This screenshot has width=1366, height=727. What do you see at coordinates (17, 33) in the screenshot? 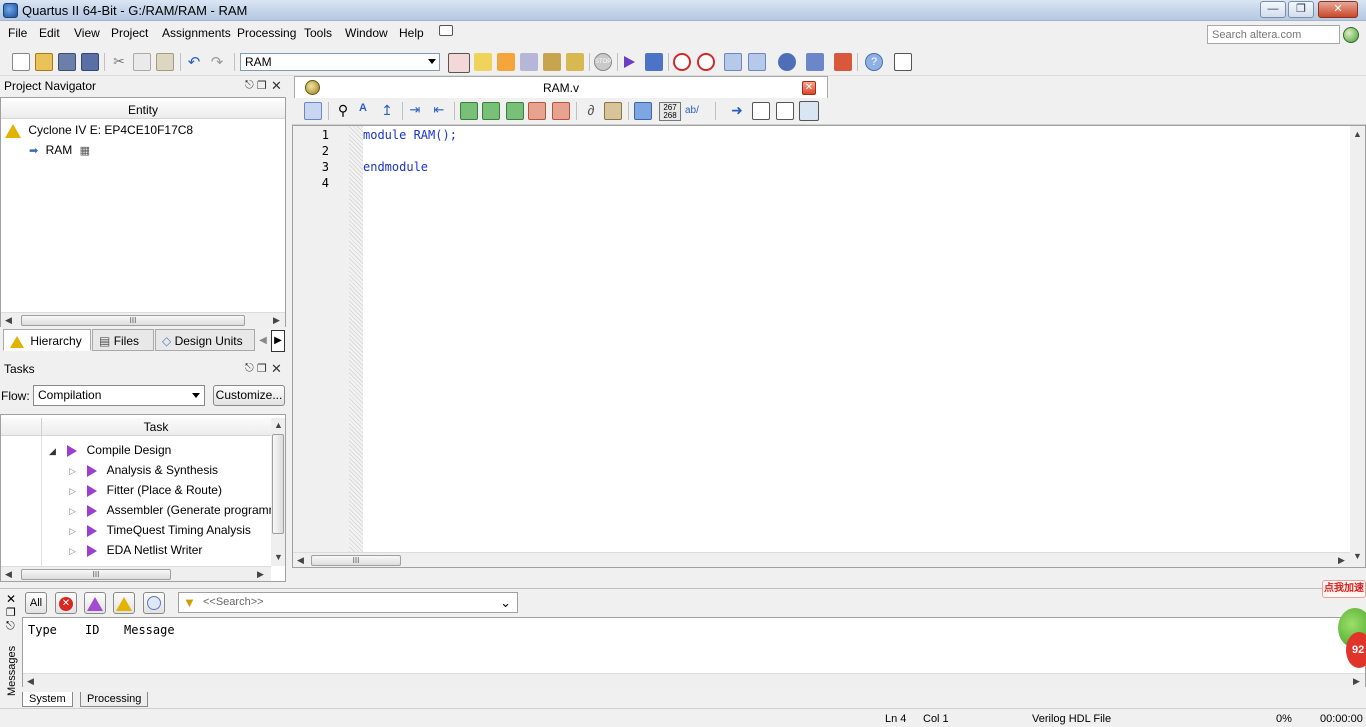
I see `menu-file: File` at bounding box center [17, 33].